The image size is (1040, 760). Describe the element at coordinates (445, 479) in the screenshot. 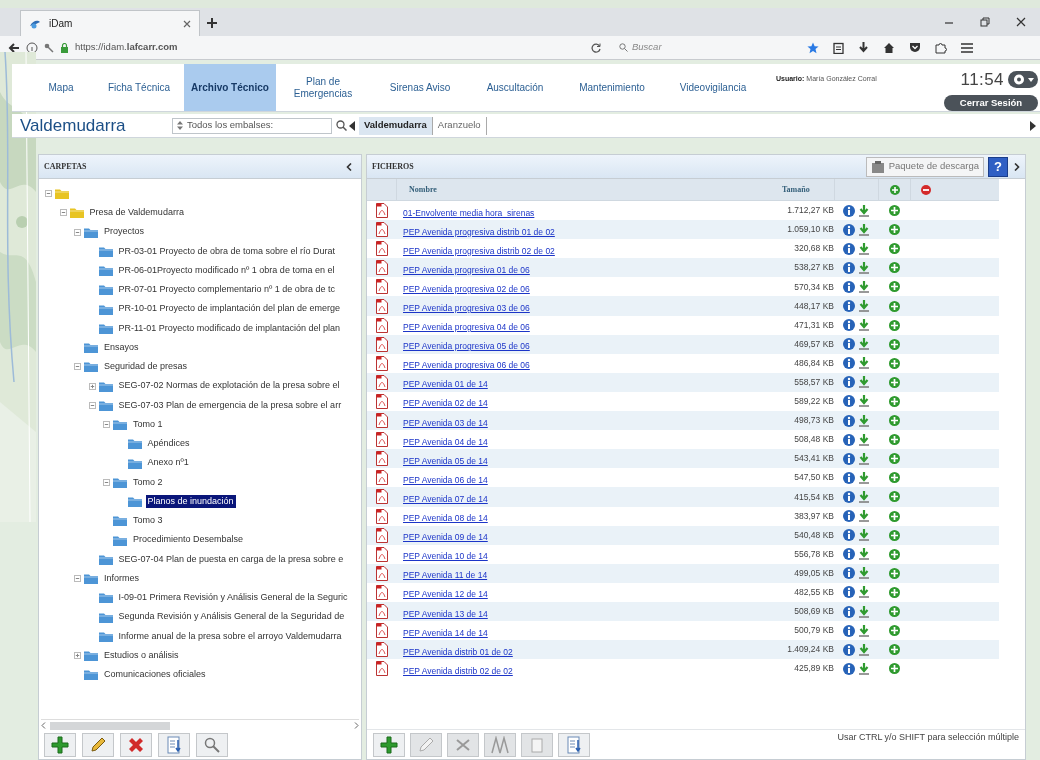

I see `file-link: PEP Avenida 06 de 14` at that location.